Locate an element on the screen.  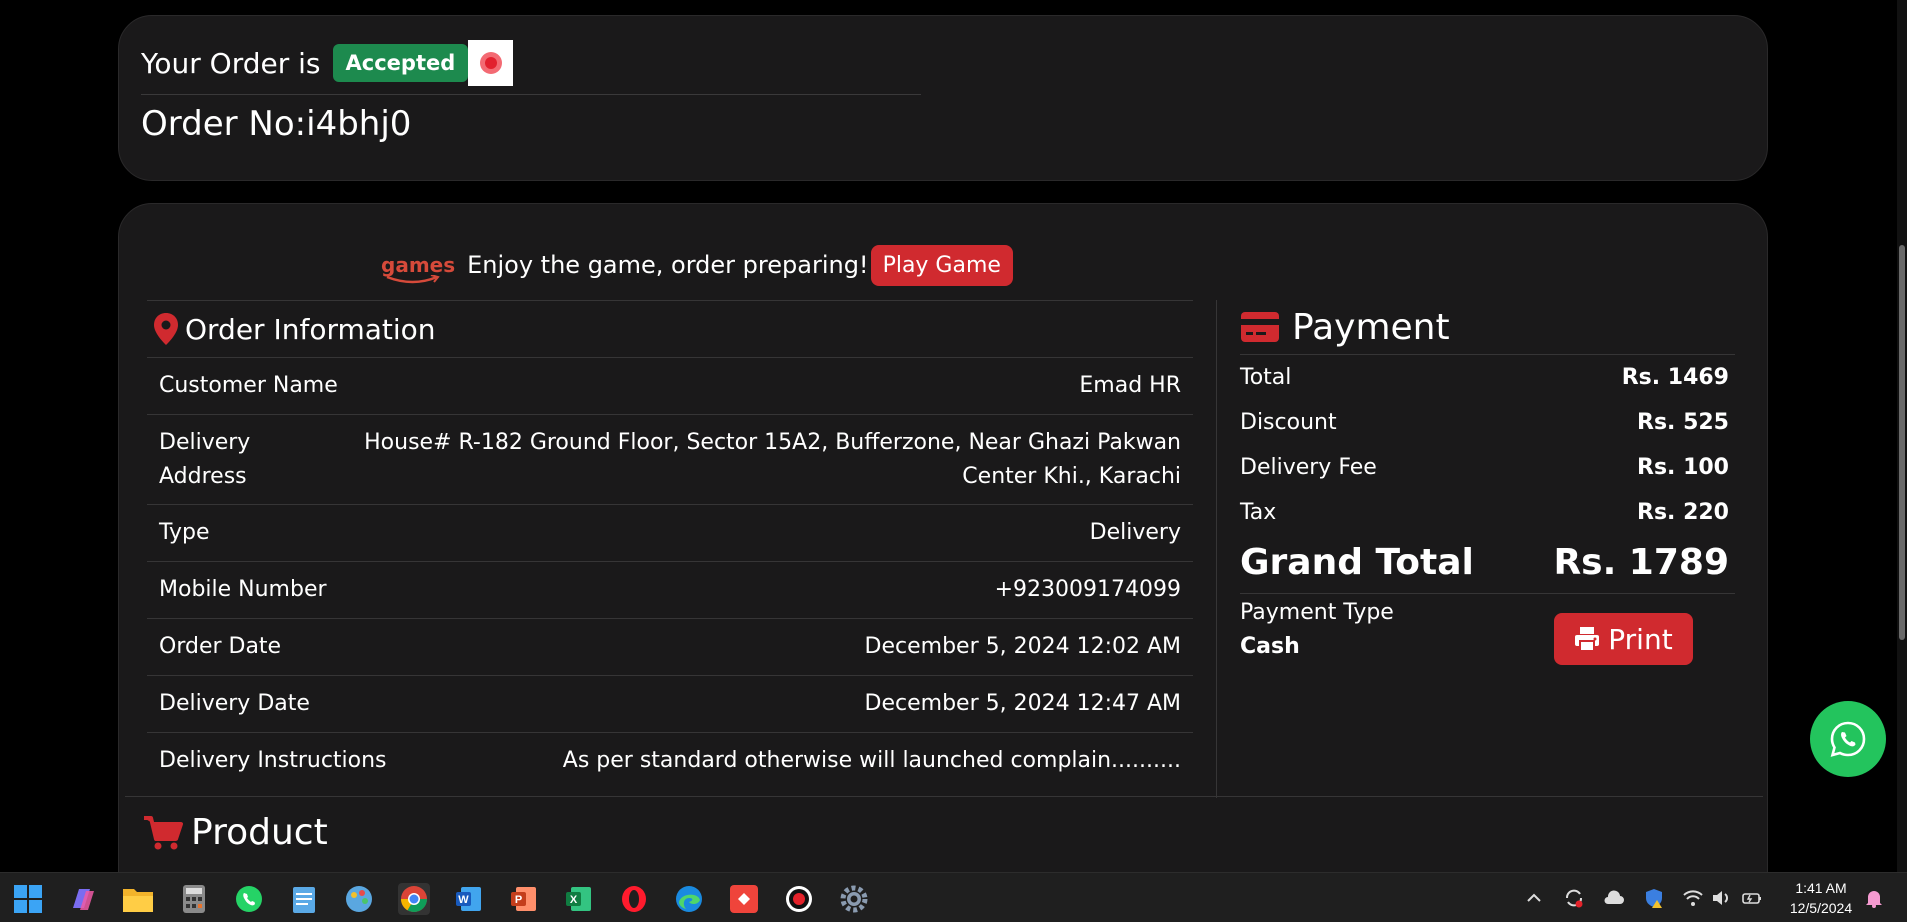
game-promo-message: Enjoy the game, order preparing! is located at coordinates (668, 265).